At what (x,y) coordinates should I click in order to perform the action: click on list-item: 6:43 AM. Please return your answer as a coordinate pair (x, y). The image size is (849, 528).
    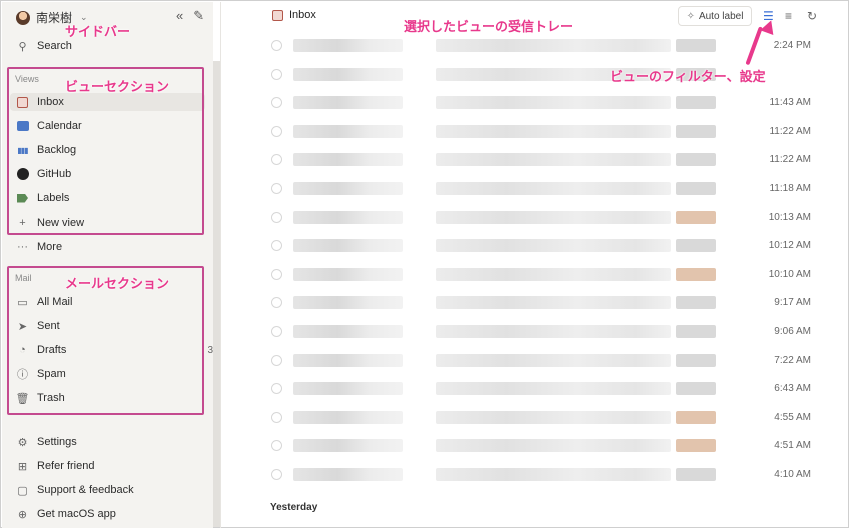
    Looking at the image, I should click on (546, 389).